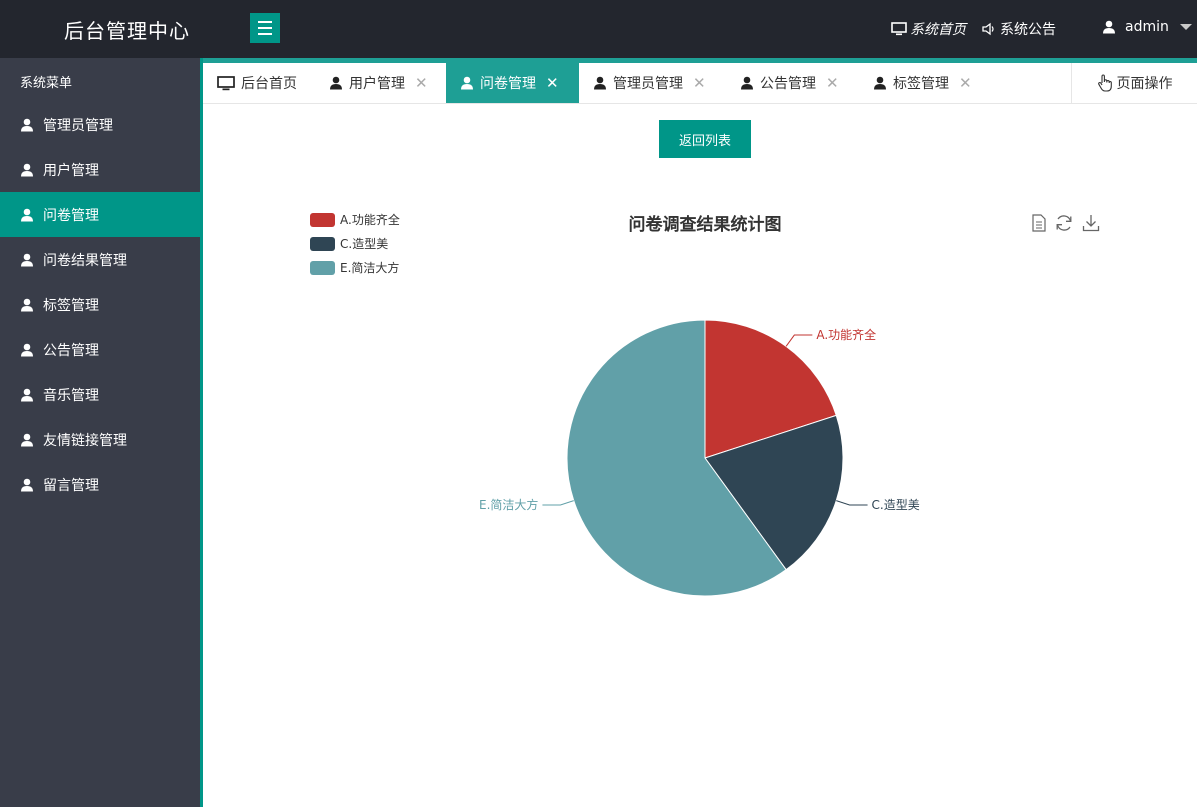  What do you see at coordinates (896, 505) in the screenshot?
I see `pie-label: C.造型美` at bounding box center [896, 505].